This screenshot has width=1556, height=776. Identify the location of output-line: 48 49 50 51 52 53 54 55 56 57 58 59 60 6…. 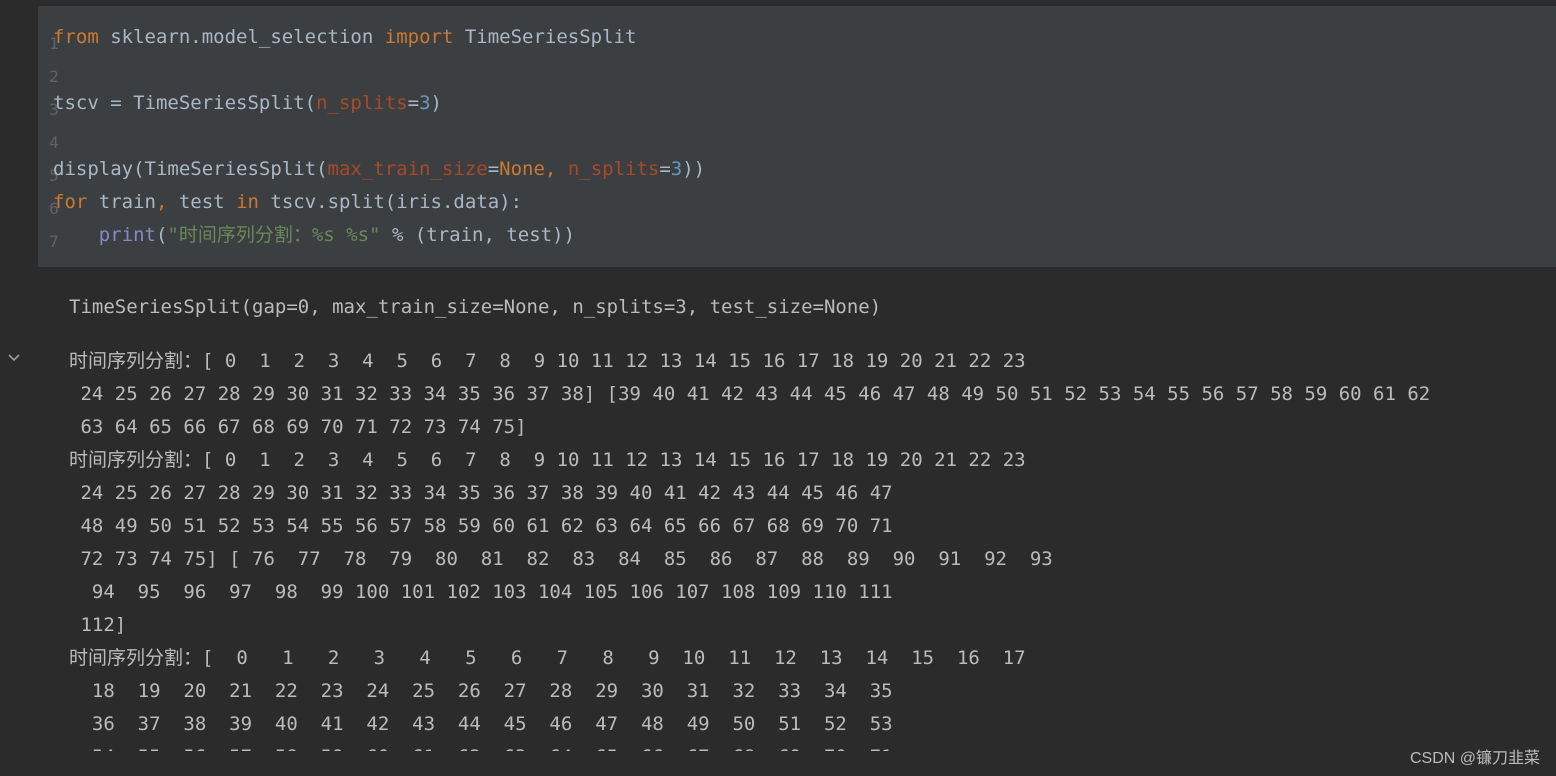
(481, 526).